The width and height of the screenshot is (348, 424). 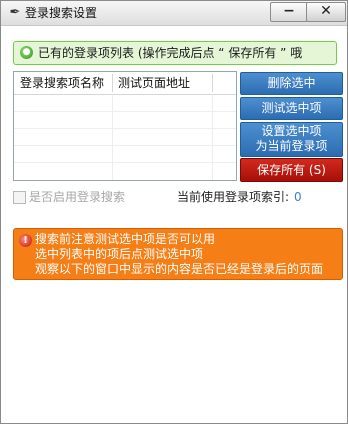 What do you see at coordinates (15, 12) in the screenshot?
I see `pen-icon: ✒` at bounding box center [15, 12].